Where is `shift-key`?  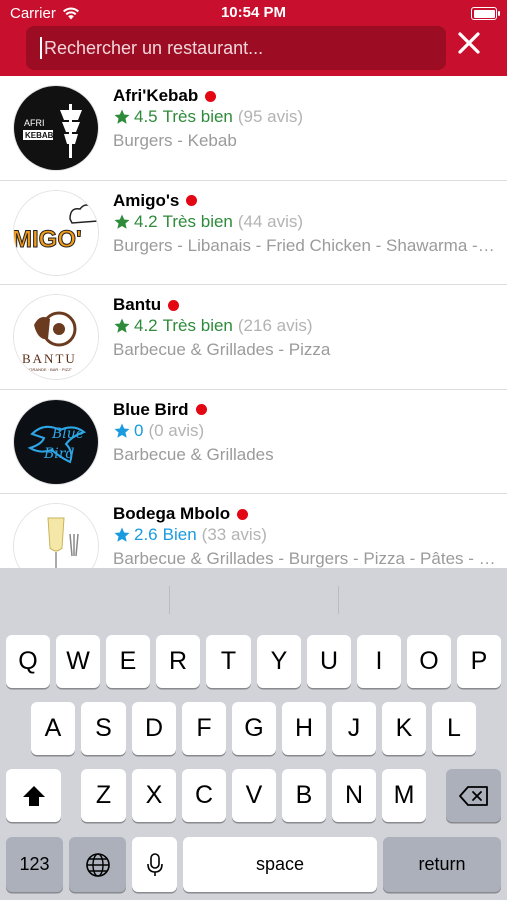
shift-key is located at coordinates (33, 795).